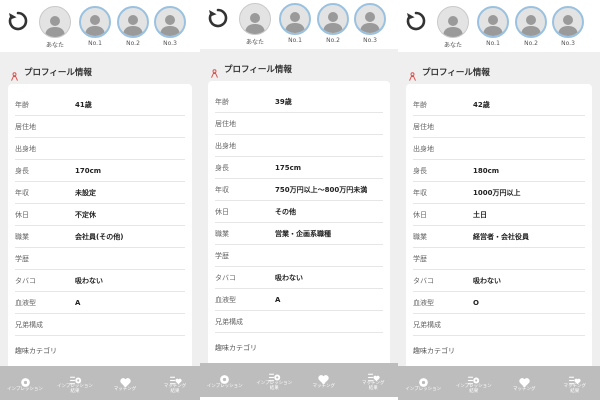 This screenshot has width=600, height=400. What do you see at coordinates (481, 104) in the screenshot?
I see `row-value: 42歳` at bounding box center [481, 104].